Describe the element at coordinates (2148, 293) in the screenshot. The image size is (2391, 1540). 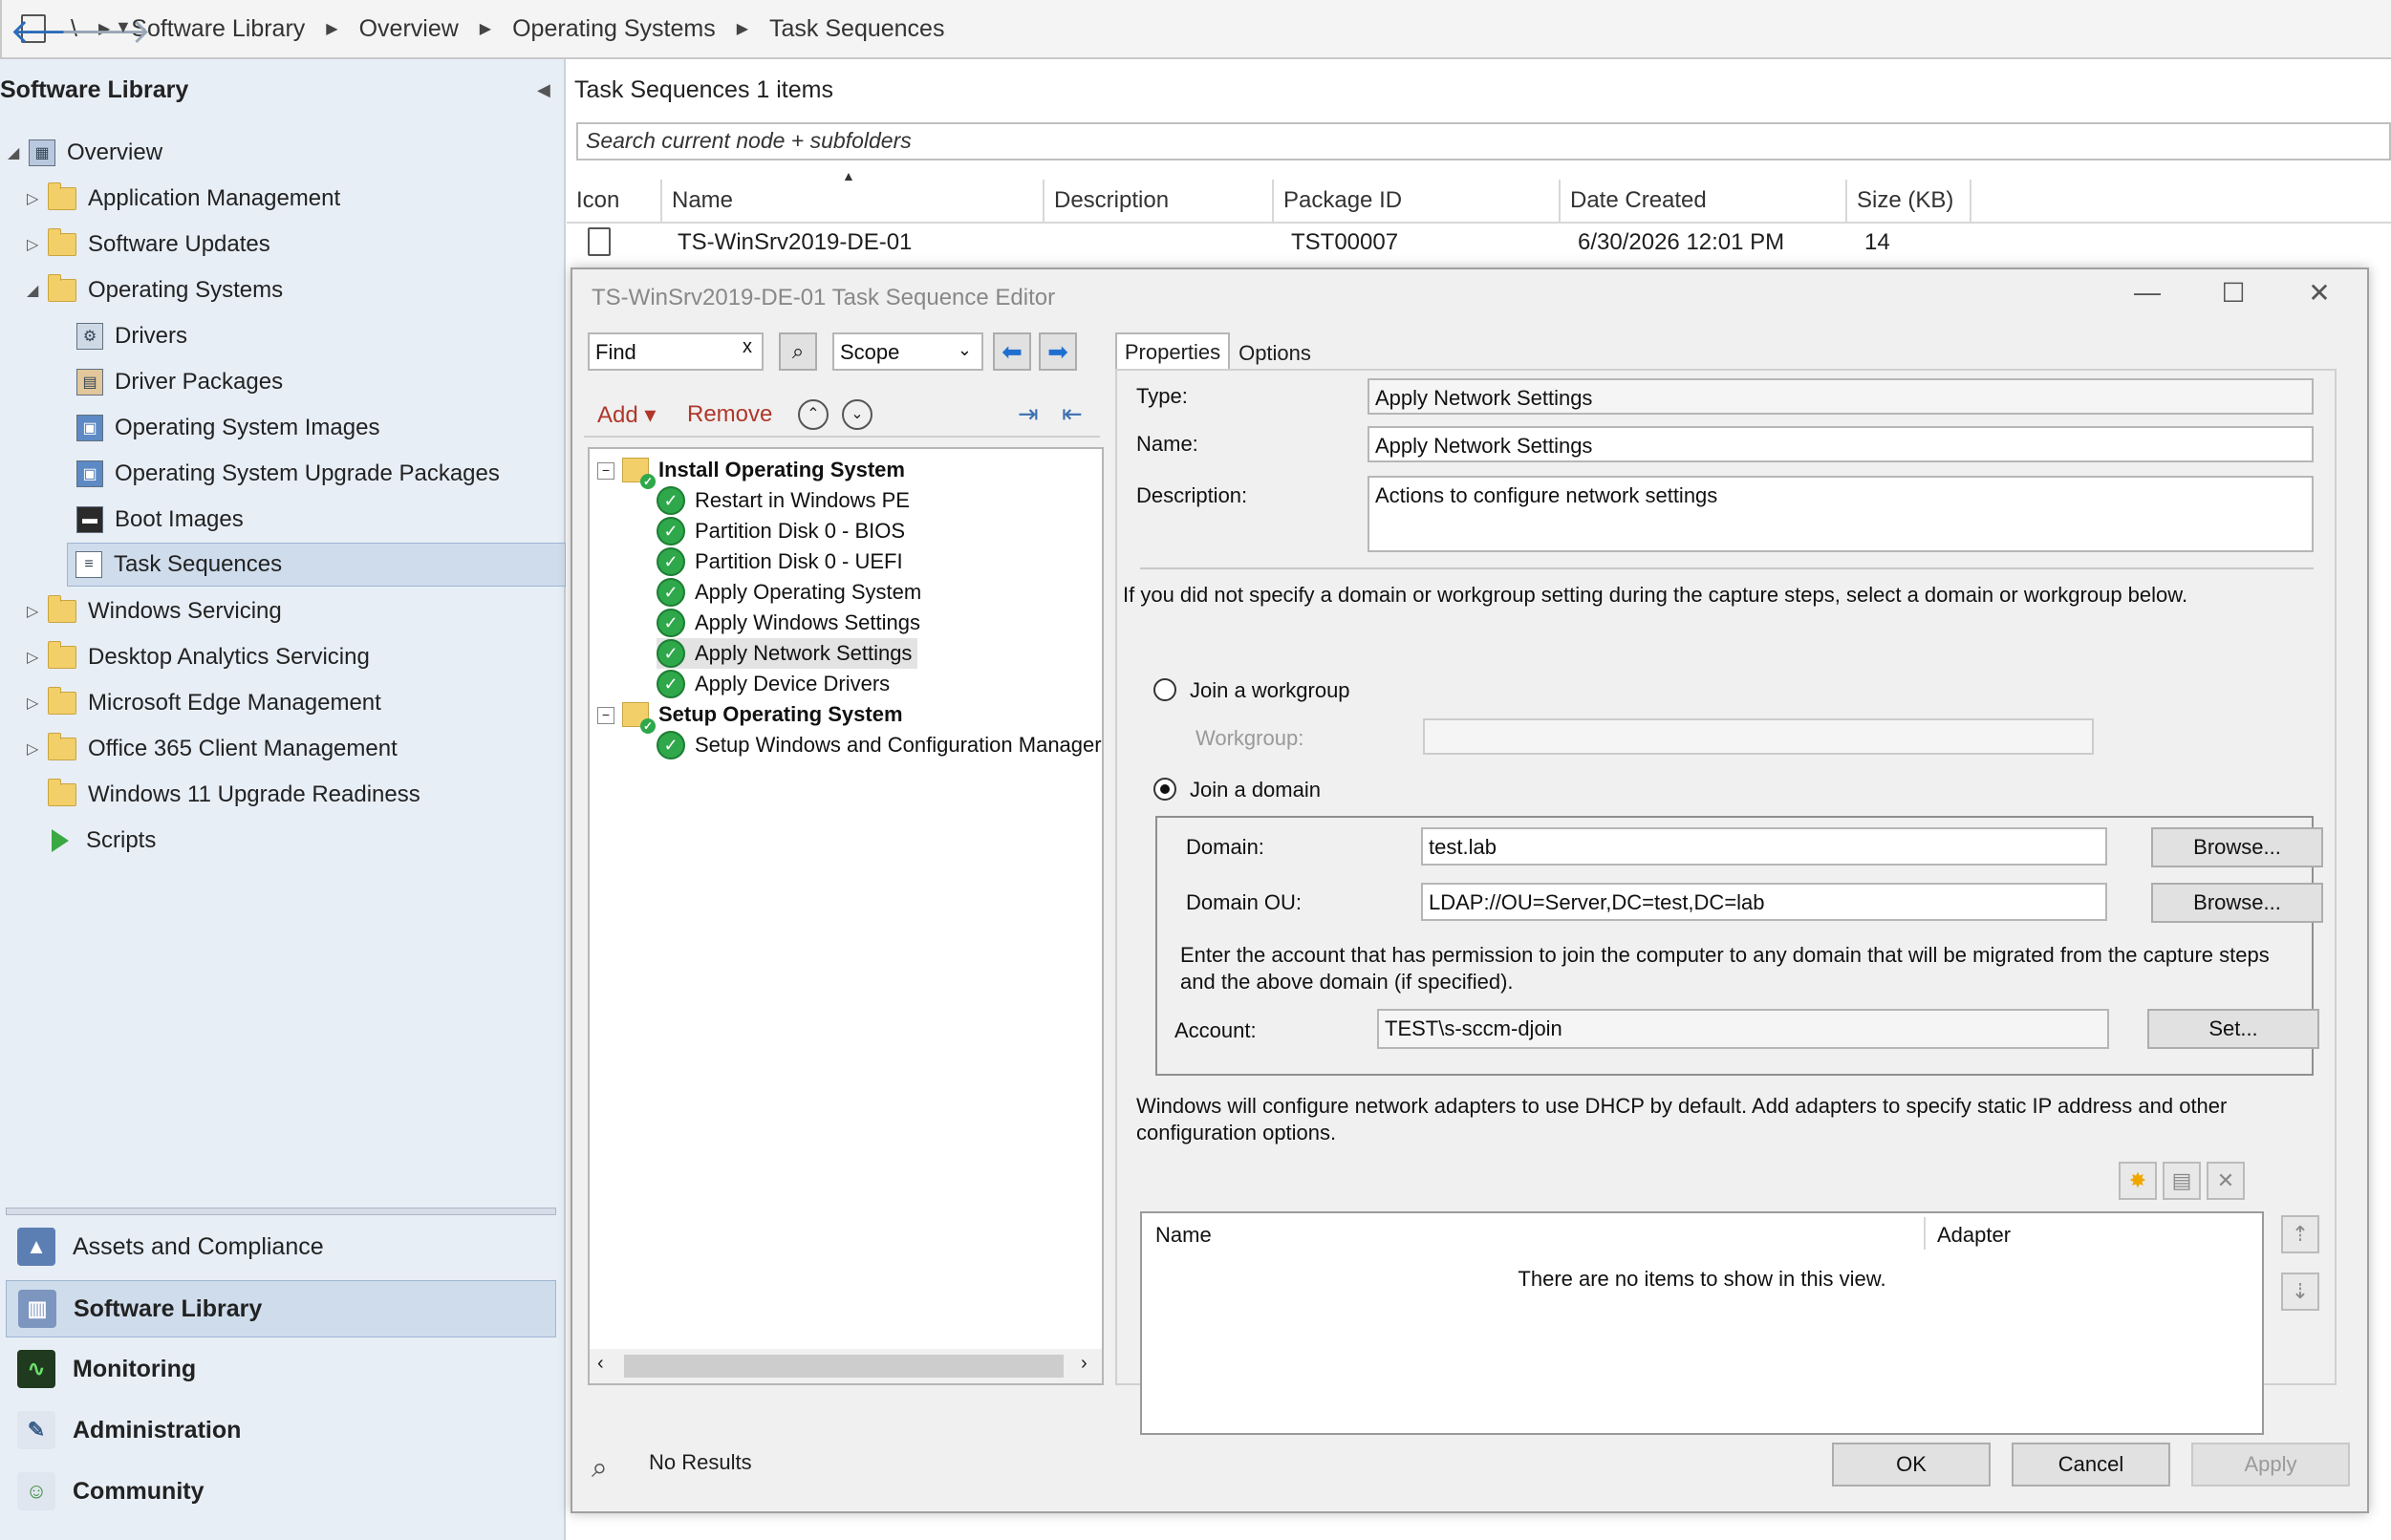
I see `minimize-icon: —` at that location.